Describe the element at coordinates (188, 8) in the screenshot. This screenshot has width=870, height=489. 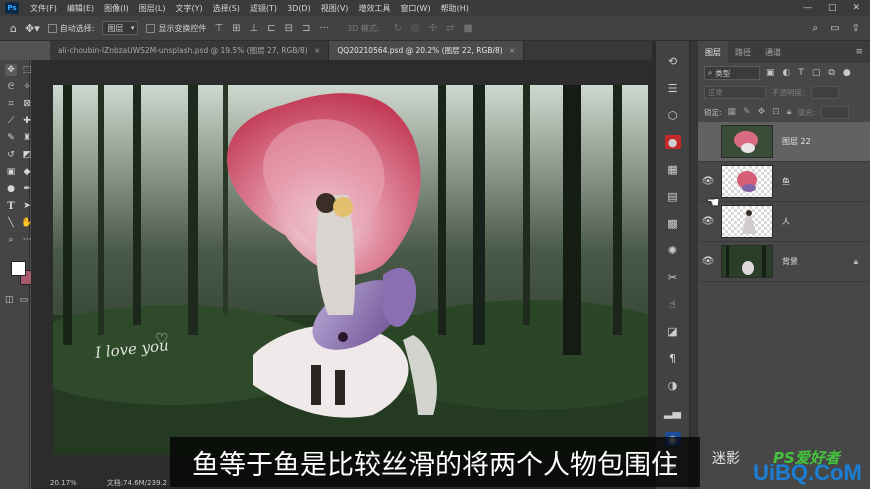
I see `menu-type: 文字(Y)` at that location.